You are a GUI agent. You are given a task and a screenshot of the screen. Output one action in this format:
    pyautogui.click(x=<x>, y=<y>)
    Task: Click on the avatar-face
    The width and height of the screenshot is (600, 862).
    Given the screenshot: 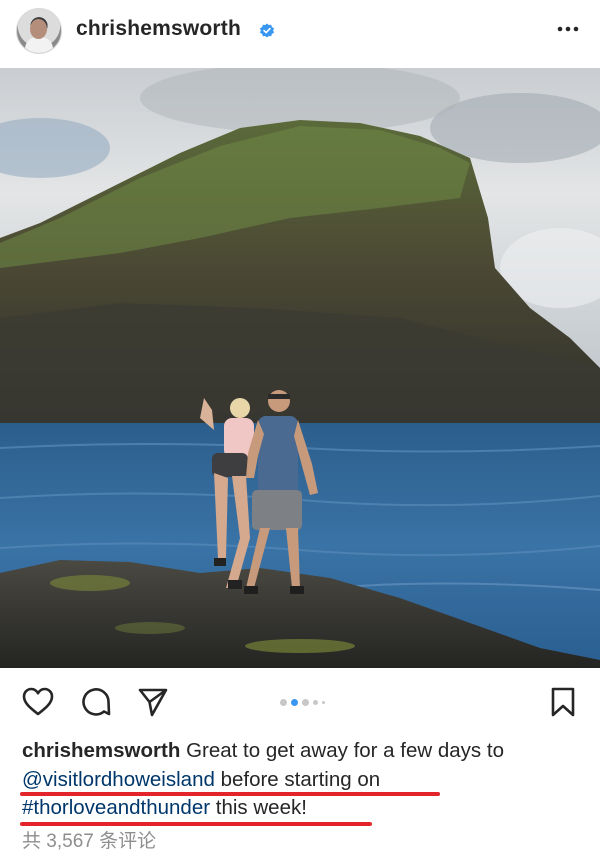 What is the action you would take?
    pyautogui.click(x=38, y=29)
    